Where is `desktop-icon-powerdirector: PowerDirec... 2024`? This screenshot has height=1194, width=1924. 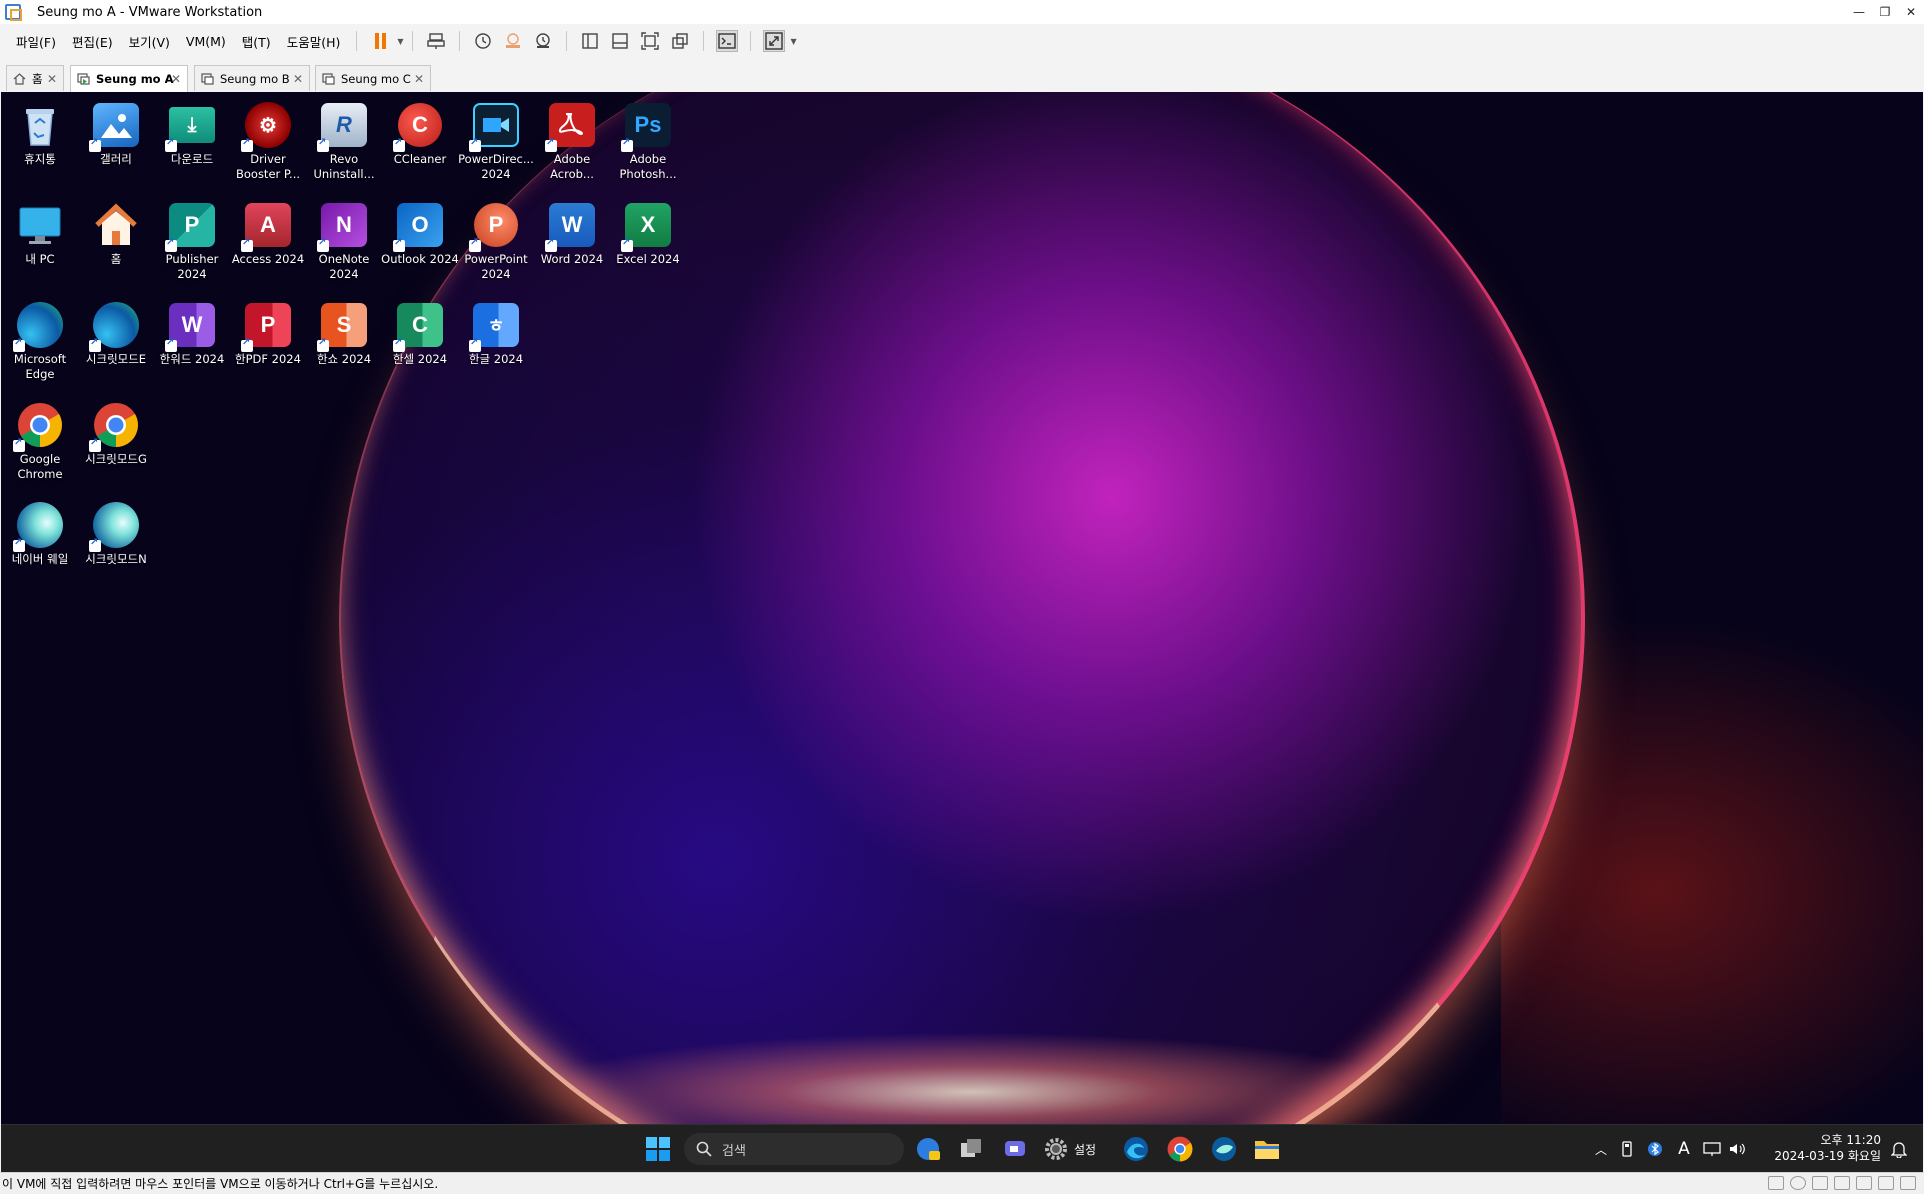 desktop-icon-powerdirector: PowerDirec... 2024 is located at coordinates (496, 141).